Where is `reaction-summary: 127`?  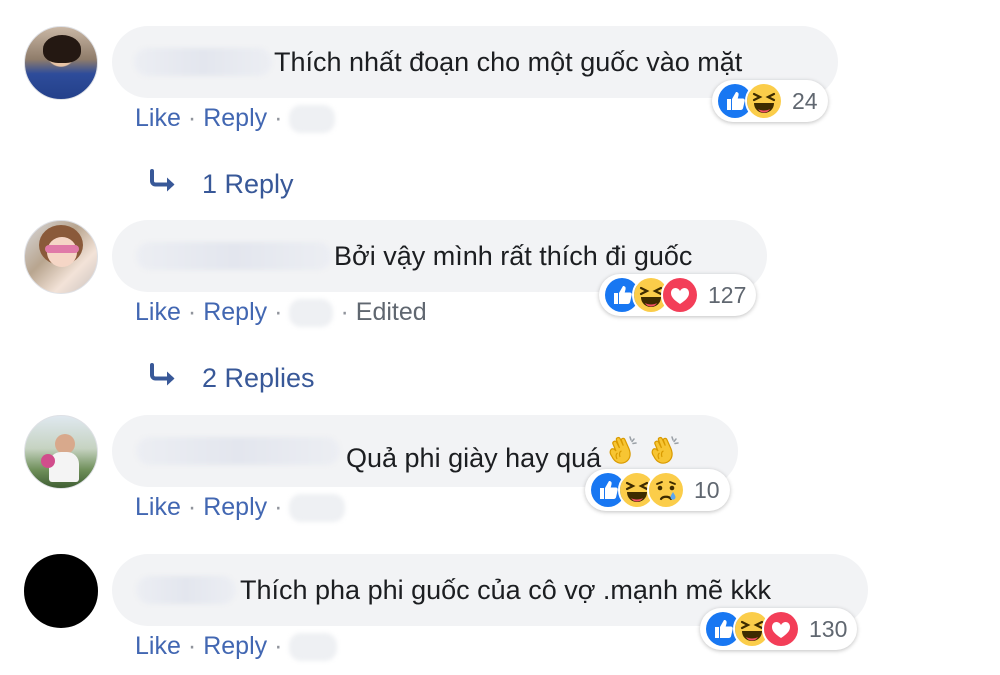 reaction-summary: 127 is located at coordinates (678, 295).